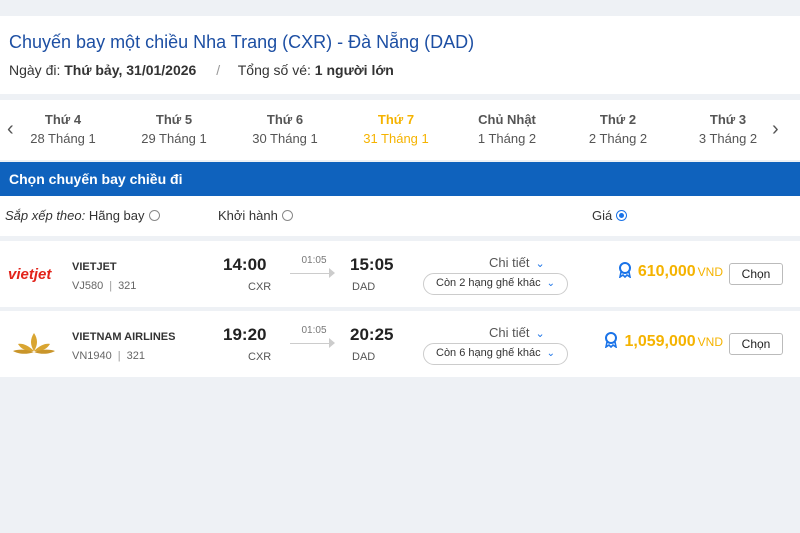 Image resolution: width=800 pixels, height=533 pixels. Describe the element at coordinates (92, 356) in the screenshot. I see `flight-number: VN1940` at that location.